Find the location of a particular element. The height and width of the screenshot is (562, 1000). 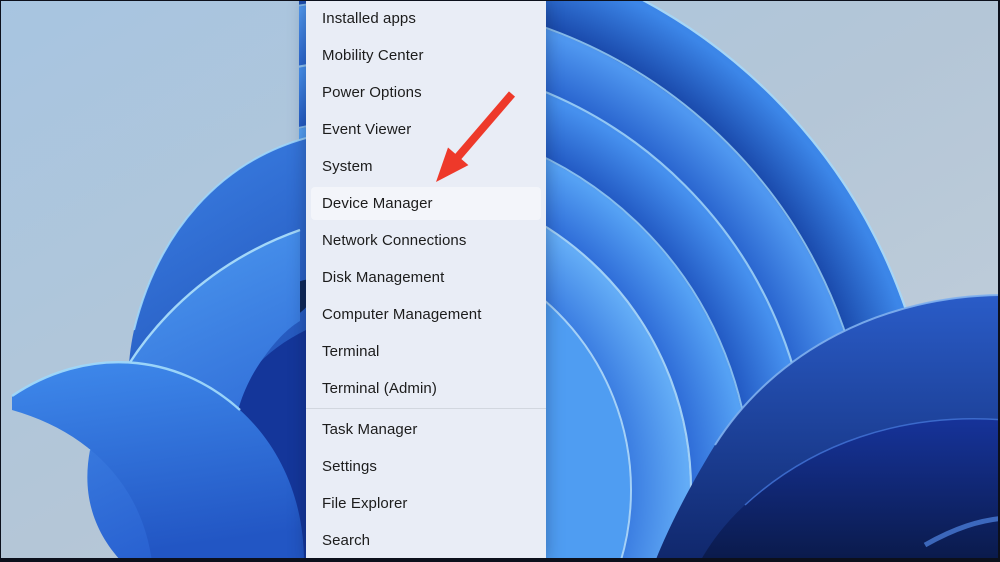

menu-item-terminal: Terminal is located at coordinates (426, 351).